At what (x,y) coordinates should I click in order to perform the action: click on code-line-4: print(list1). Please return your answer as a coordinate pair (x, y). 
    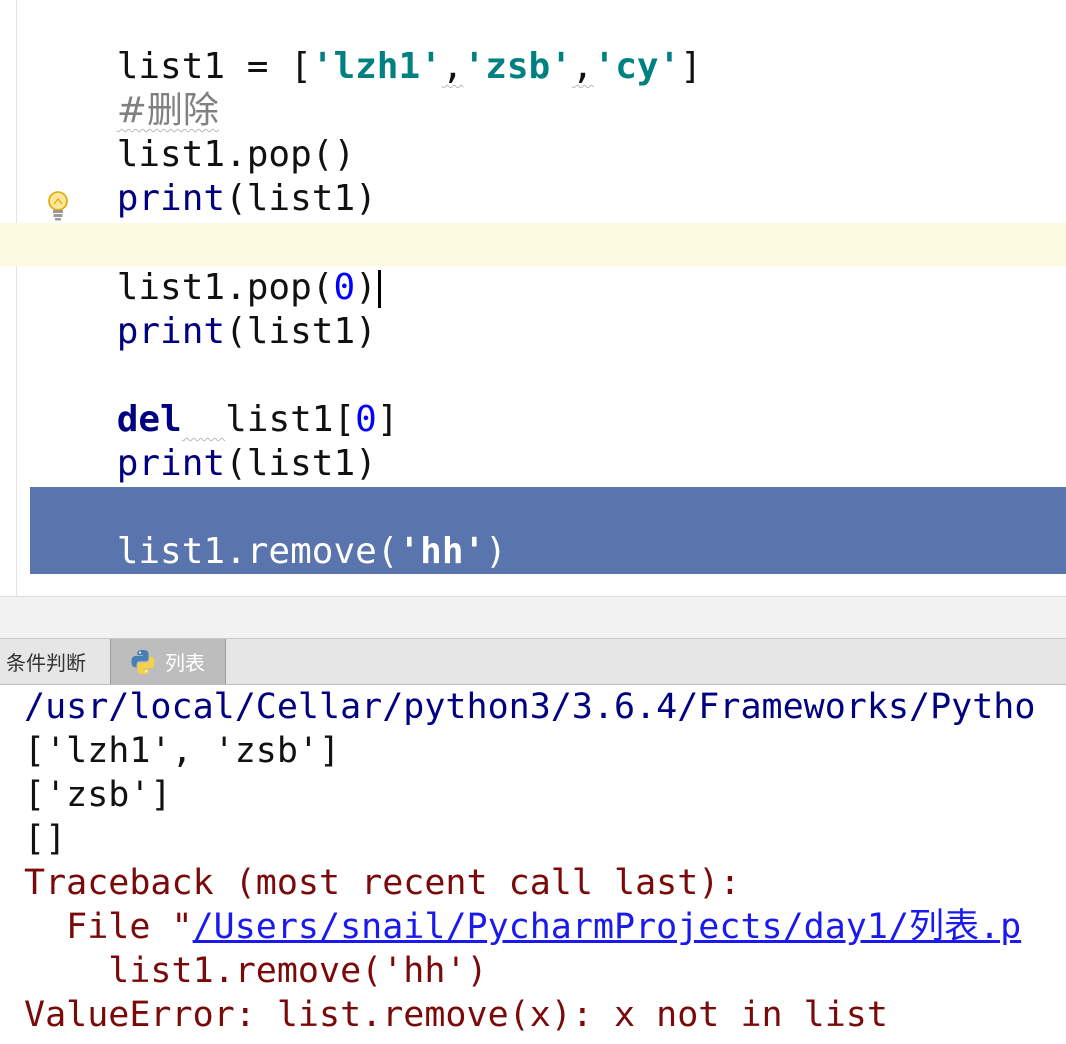
    Looking at the image, I should click on (203, 176).